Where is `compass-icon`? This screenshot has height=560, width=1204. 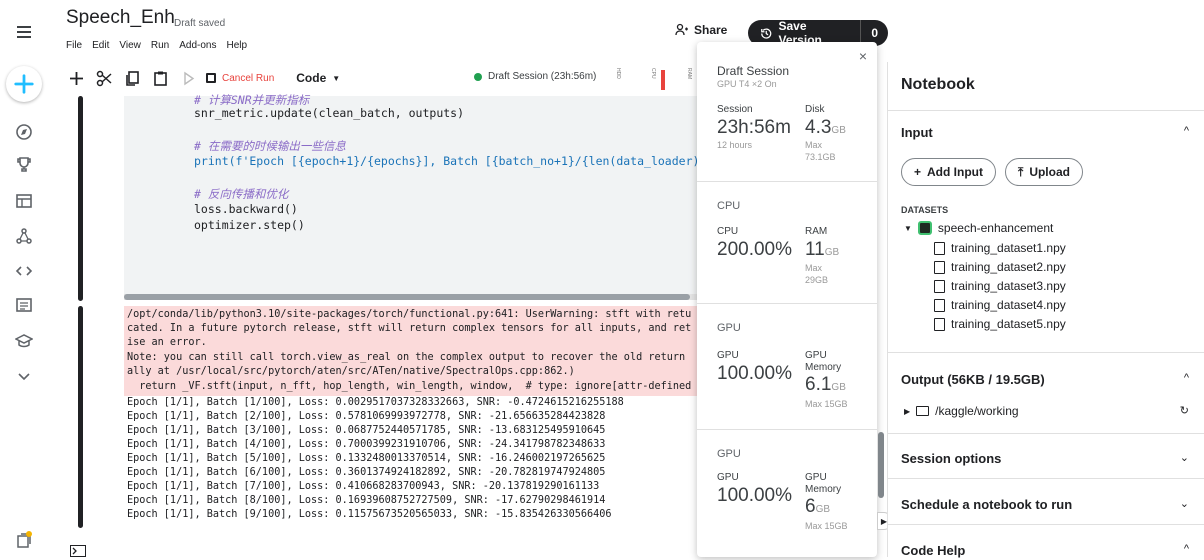 compass-icon is located at coordinates (24, 132).